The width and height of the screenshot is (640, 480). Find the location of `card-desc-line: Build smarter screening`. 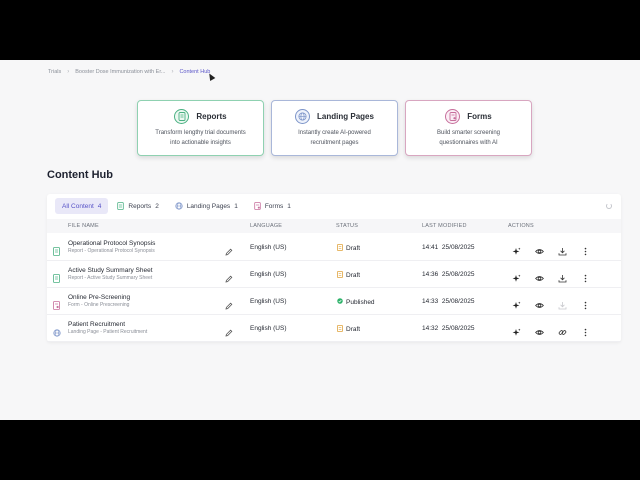

card-desc-line: Build smarter screening is located at coordinates (468, 133).